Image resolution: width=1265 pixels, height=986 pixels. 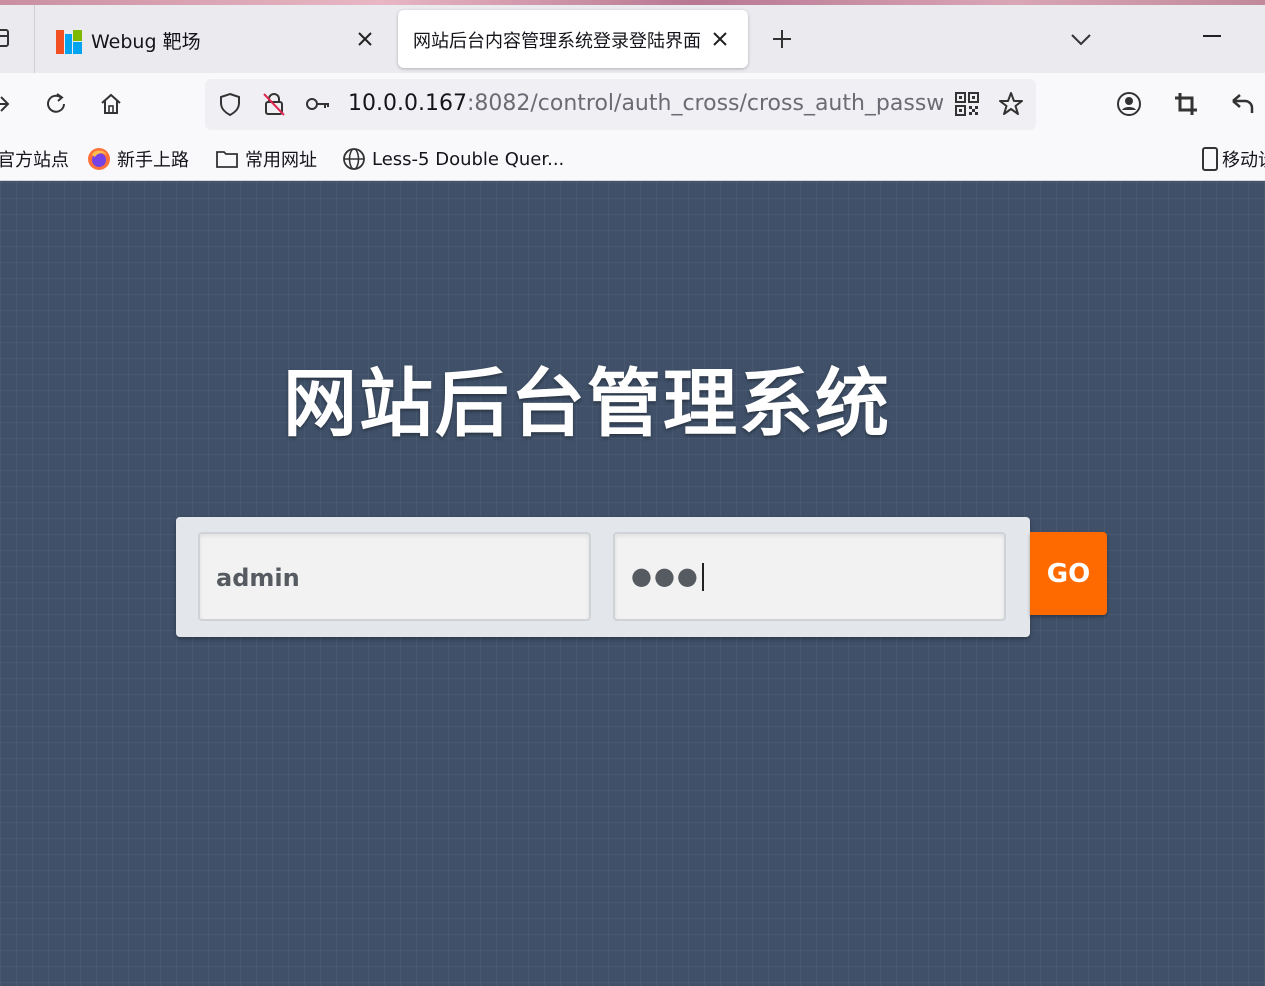 I want to click on shield-icon, so click(x=230, y=104).